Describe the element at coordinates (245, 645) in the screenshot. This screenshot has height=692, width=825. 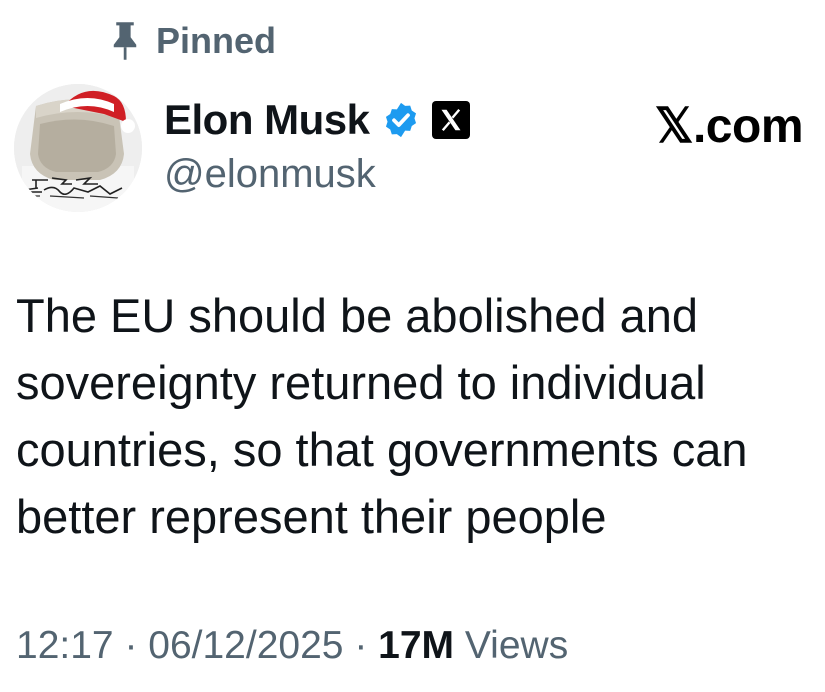
I see `tweet-date: 06/12/2025` at that location.